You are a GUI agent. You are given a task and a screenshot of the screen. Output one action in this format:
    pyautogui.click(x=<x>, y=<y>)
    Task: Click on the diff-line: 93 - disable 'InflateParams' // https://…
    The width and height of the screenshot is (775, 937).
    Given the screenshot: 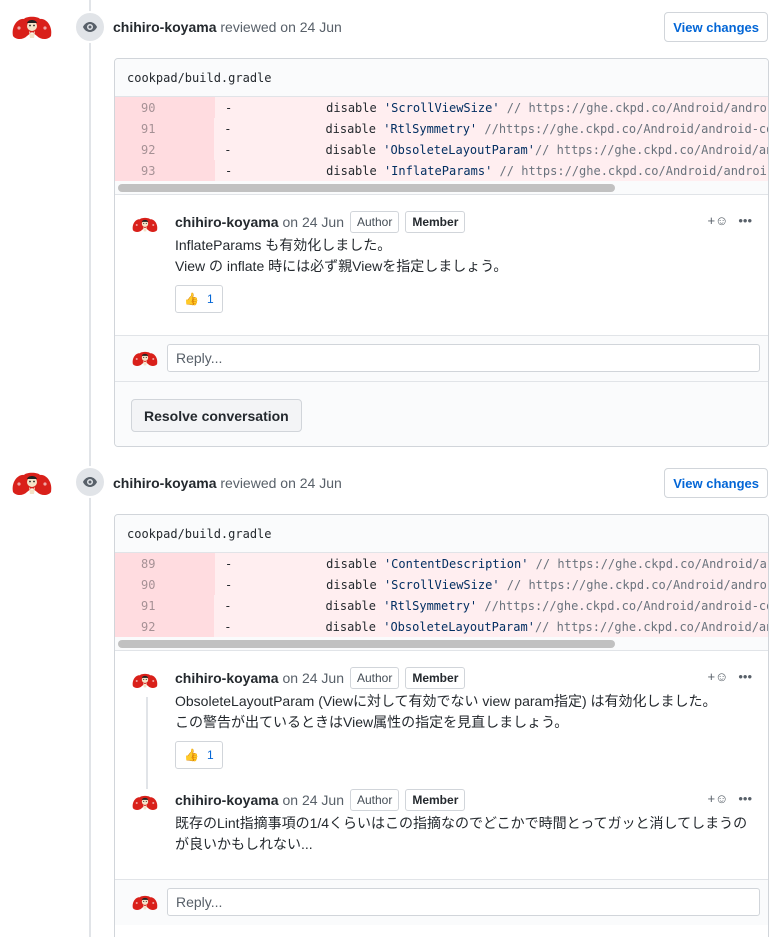 What is the action you would take?
    pyautogui.click(x=441, y=170)
    